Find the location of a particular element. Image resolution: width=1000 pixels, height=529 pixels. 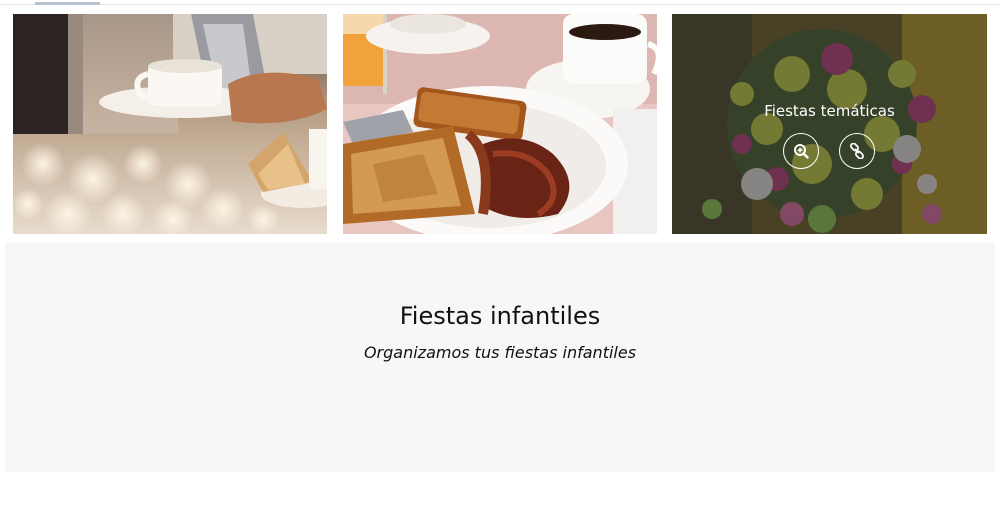

link-button is located at coordinates (857, 151).